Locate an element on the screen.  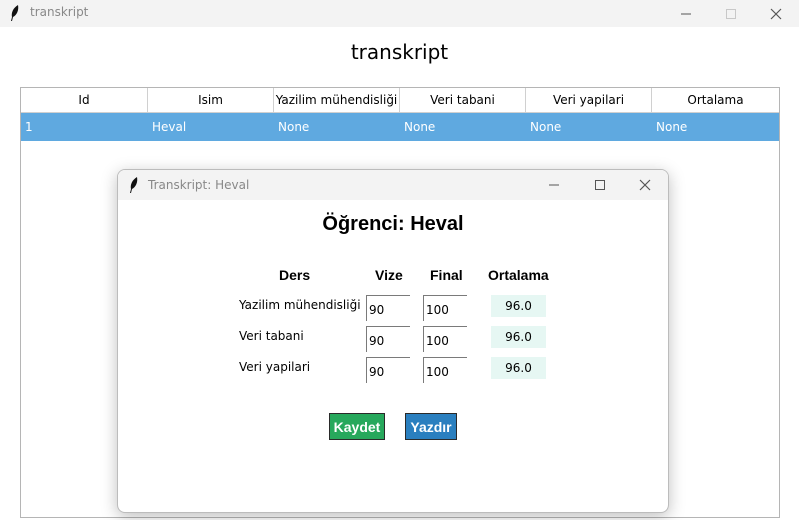
maximize-button is located at coordinates (731, 13).